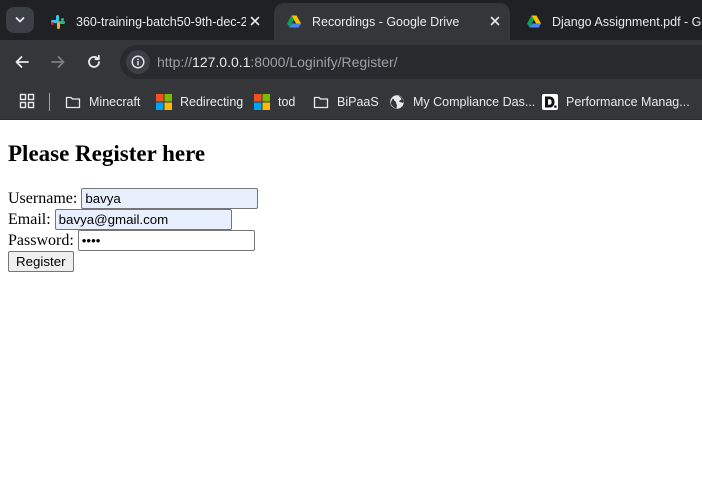 This screenshot has height=480, width=702. I want to click on password-row: Password:, so click(131, 240).